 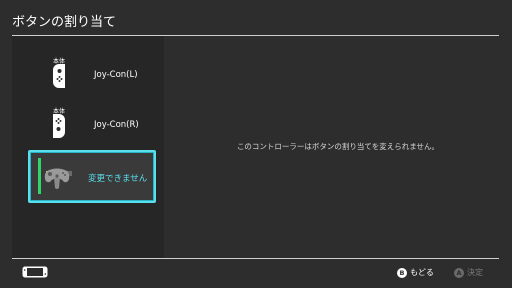 I want to click on status-bar, so click(x=39, y=176).